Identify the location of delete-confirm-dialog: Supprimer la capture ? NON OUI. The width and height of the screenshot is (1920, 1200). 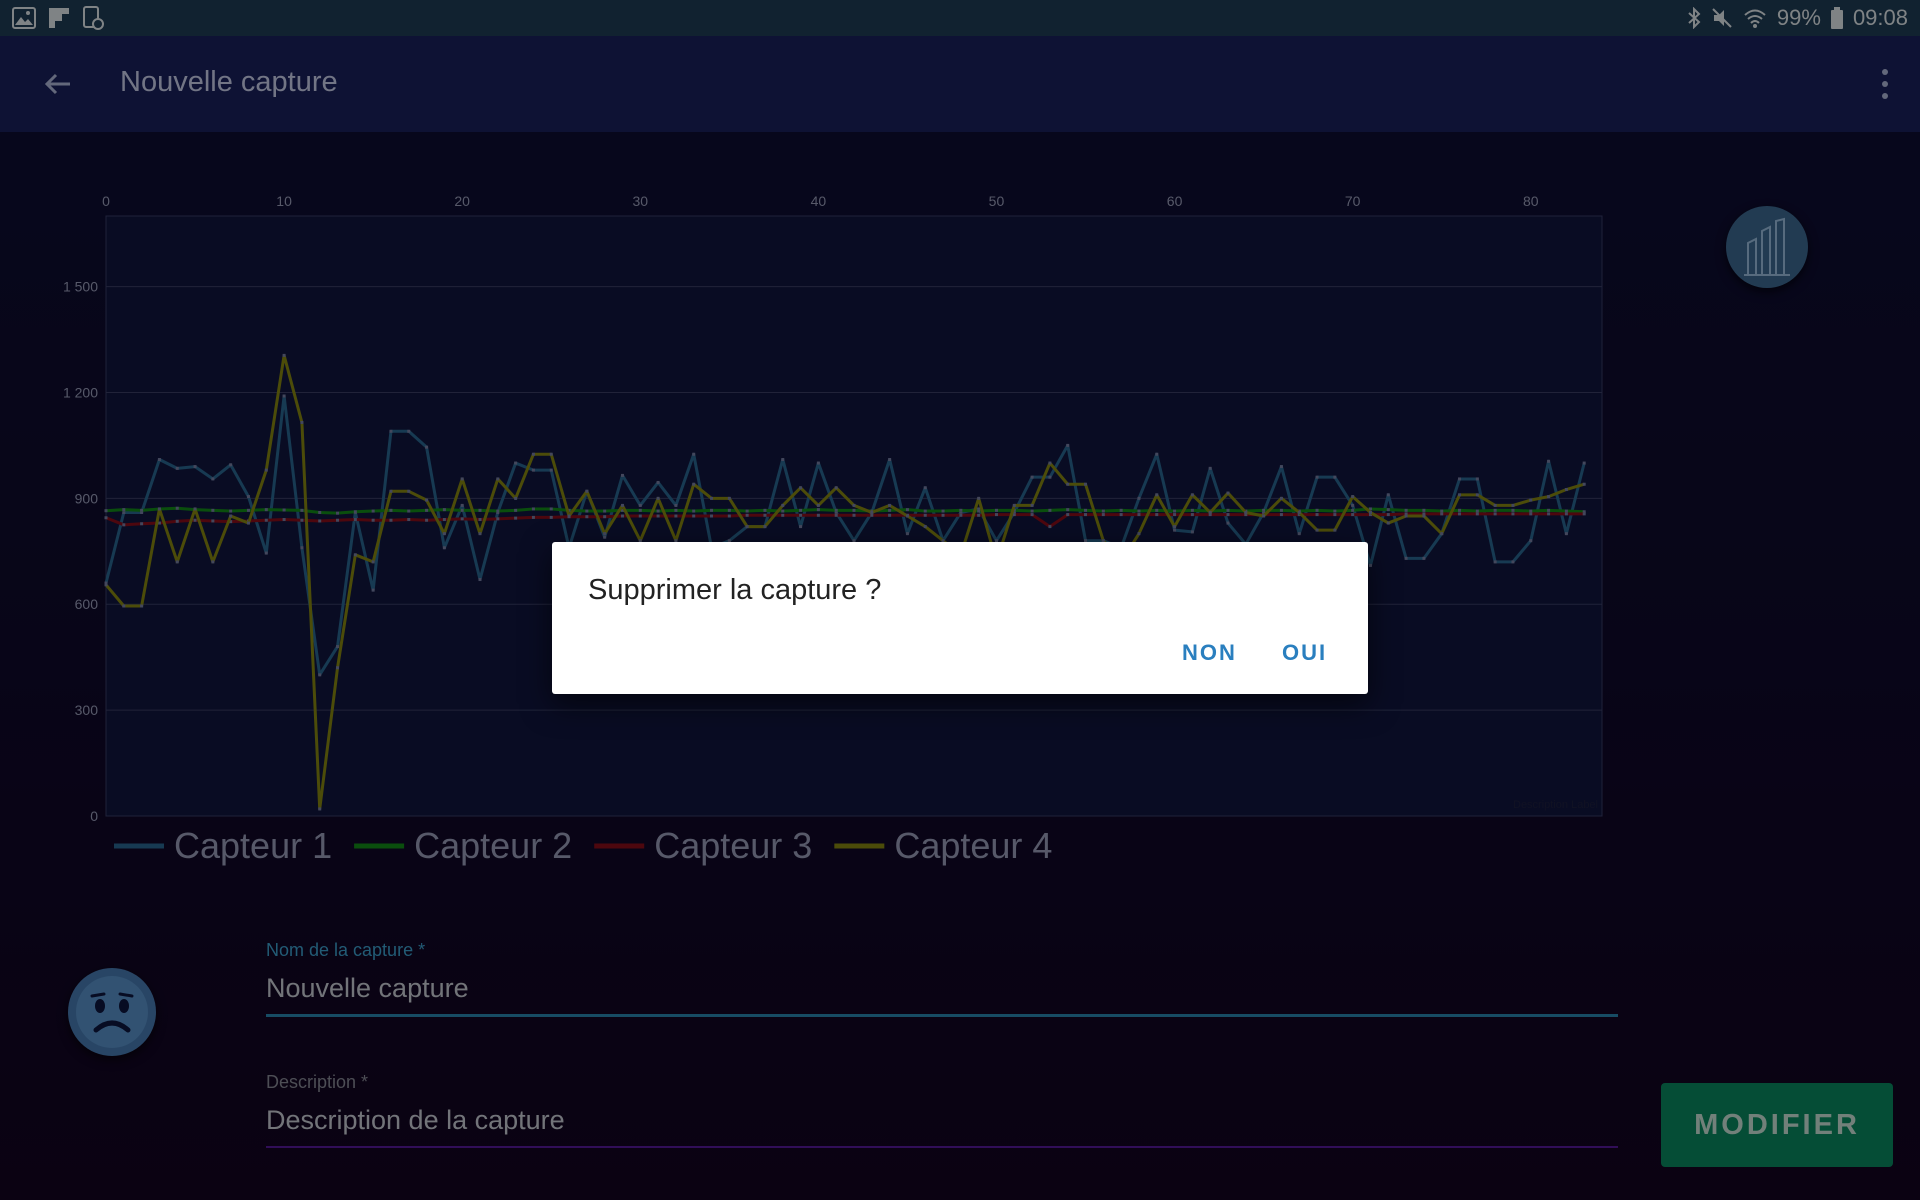
(960, 618).